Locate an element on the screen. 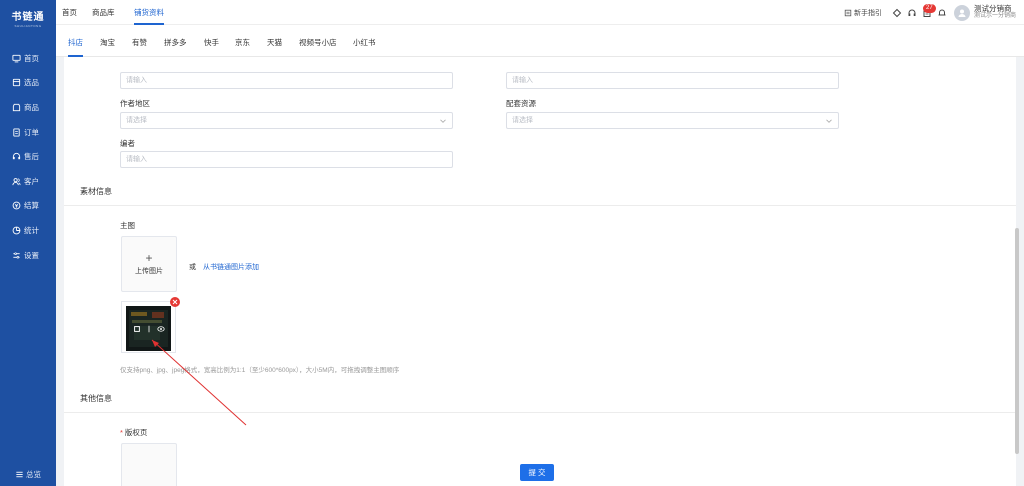 This screenshot has height=486, width=1024. add-from-library-link: 从书链通图片添加 is located at coordinates (231, 267).